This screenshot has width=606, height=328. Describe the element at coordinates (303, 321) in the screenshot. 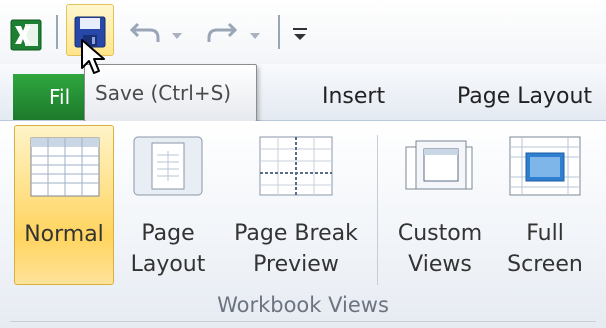

I see `group-divider` at that location.